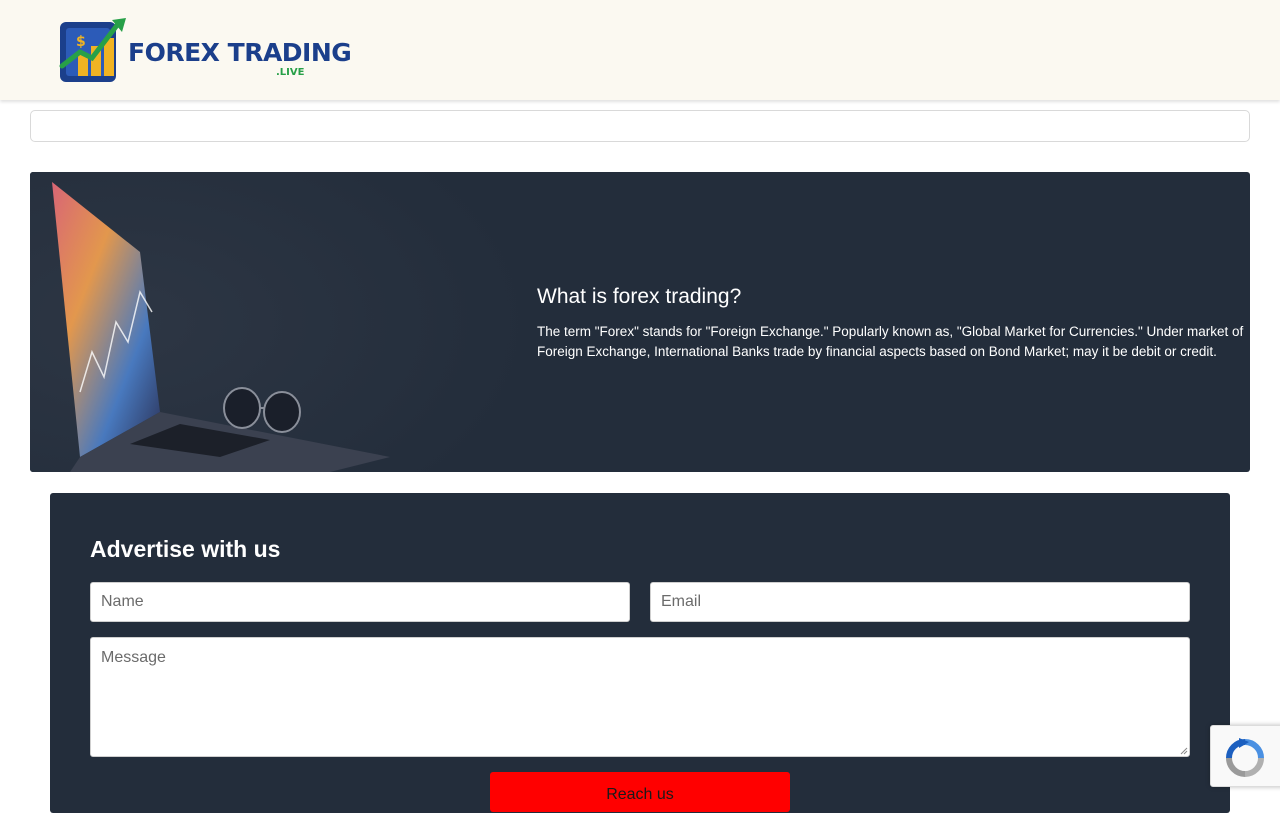 The image size is (1280, 813). What do you see at coordinates (1184, 751) in the screenshot?
I see `resize-handle-icon` at bounding box center [1184, 751].